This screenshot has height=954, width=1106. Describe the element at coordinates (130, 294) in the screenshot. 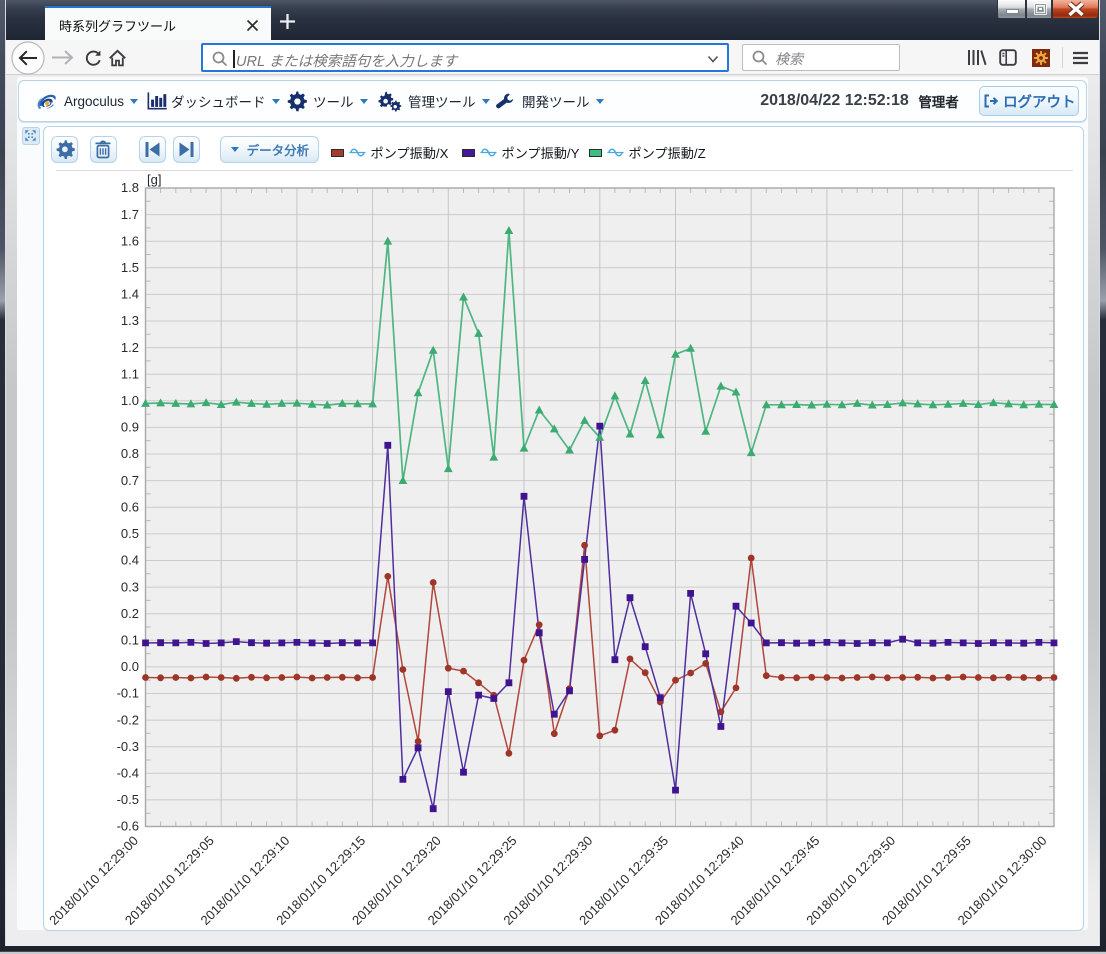

I see `svg-text: 1.4` at that location.